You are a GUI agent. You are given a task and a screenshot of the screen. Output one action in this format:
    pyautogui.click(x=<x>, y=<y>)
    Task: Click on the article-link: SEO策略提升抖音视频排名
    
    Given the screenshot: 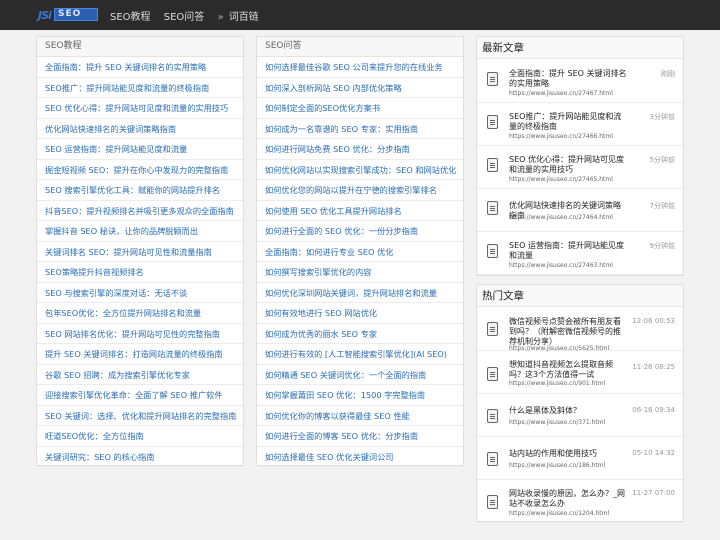 What is the action you would take?
    pyautogui.click(x=94, y=272)
    